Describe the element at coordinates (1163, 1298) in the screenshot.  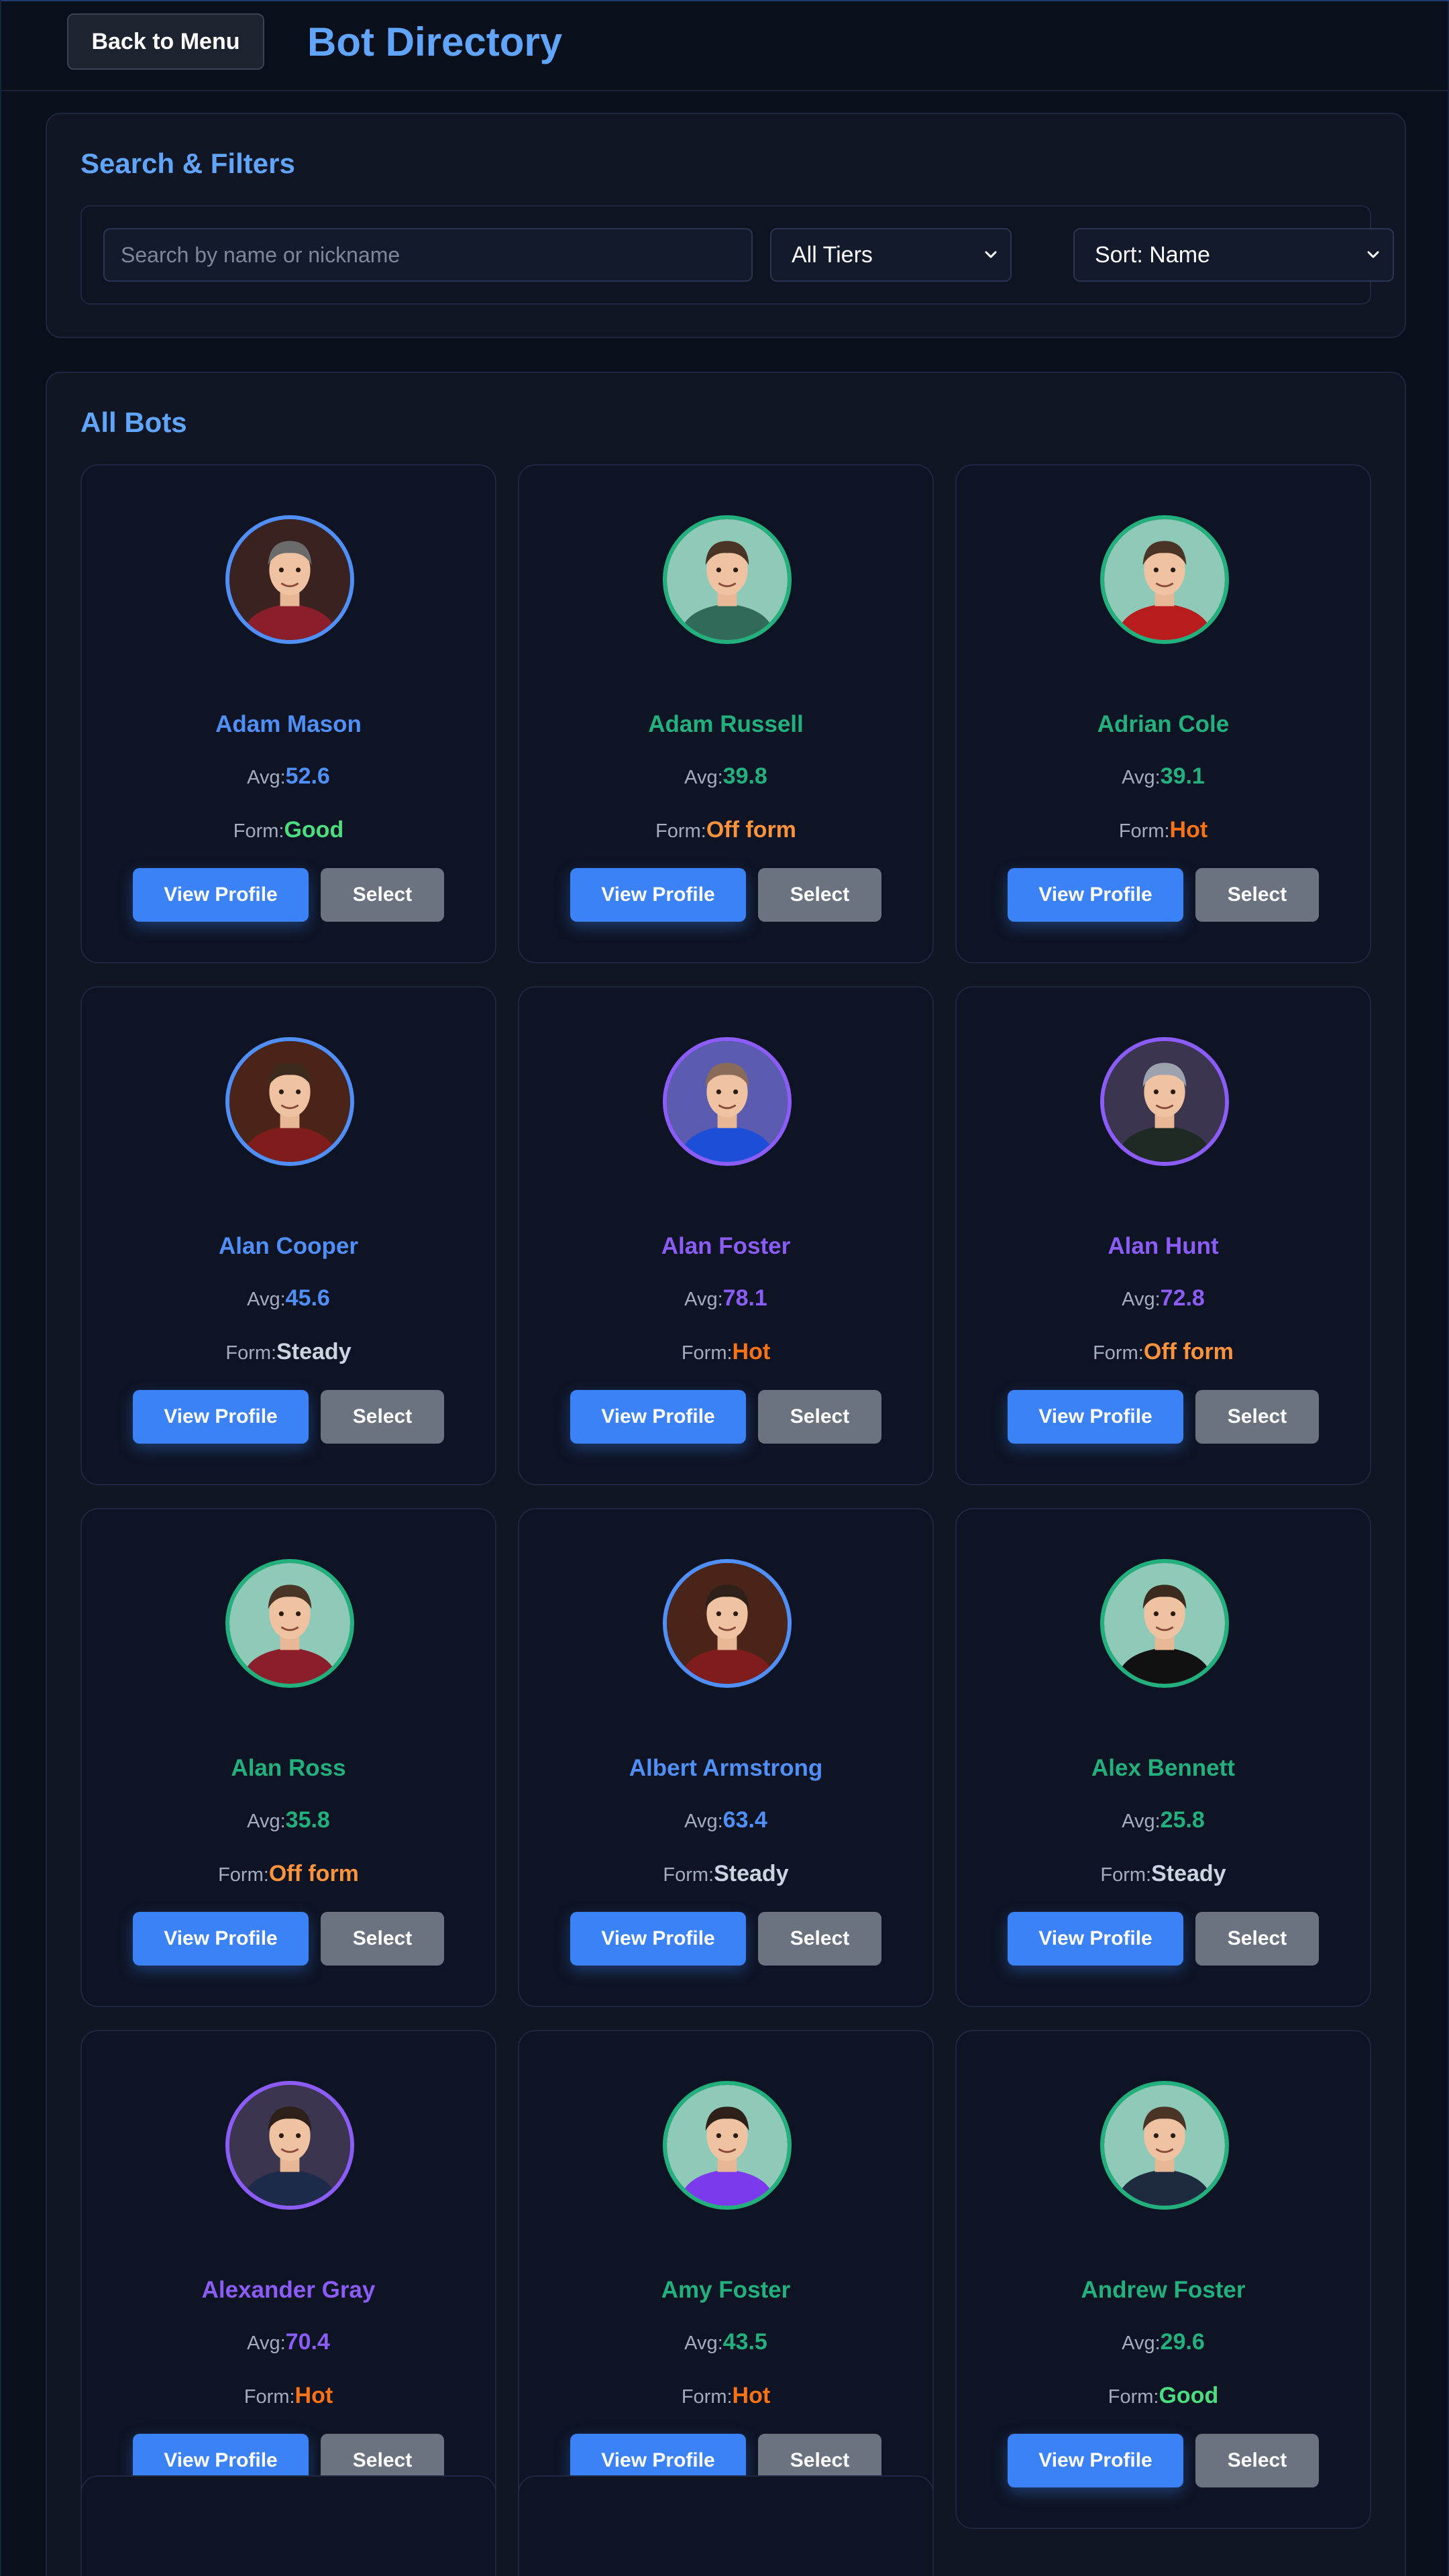
I see `bot-average: Avg:72.8` at that location.